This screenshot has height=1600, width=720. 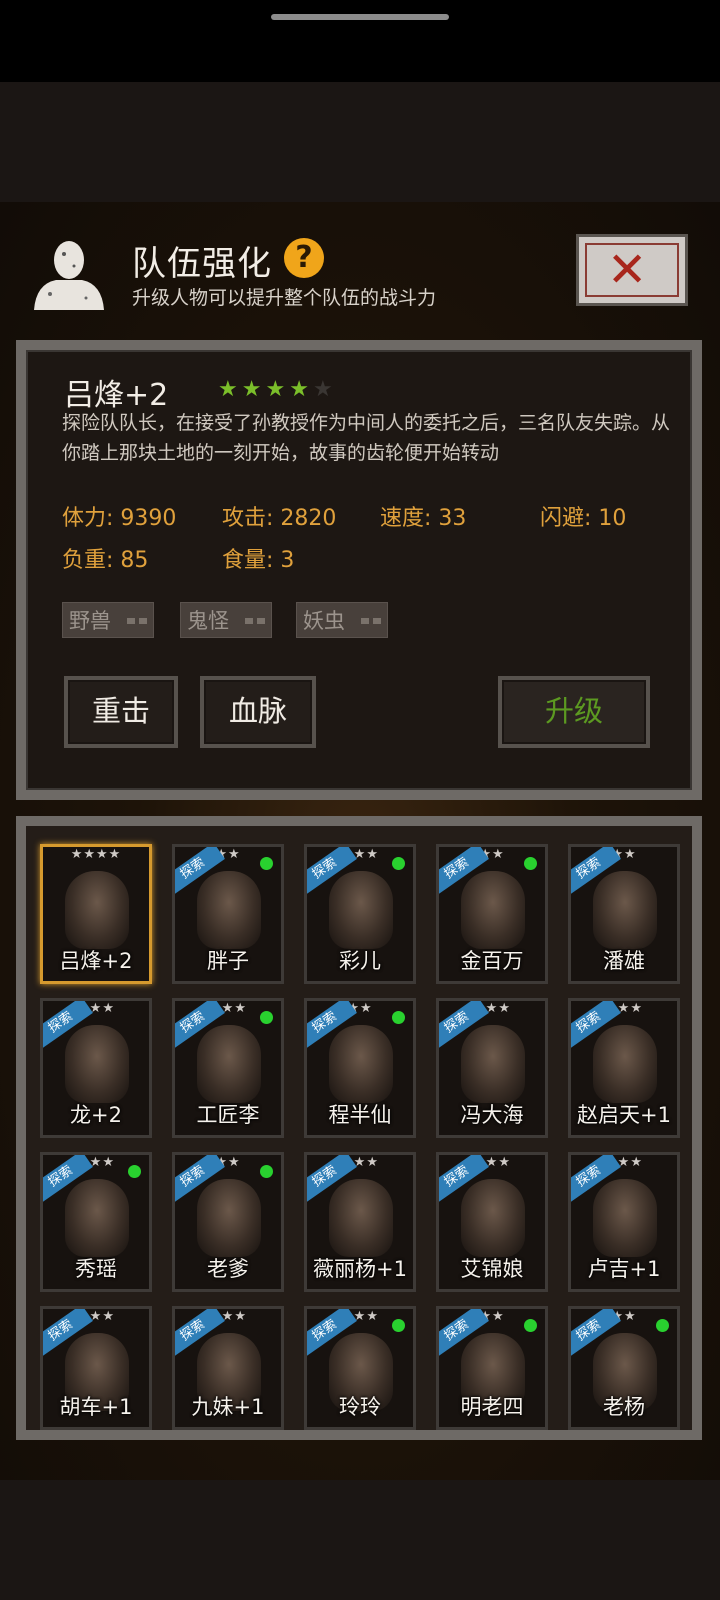 What do you see at coordinates (624, 1115) in the screenshot?
I see `character-name: 赵启天+1` at bounding box center [624, 1115].